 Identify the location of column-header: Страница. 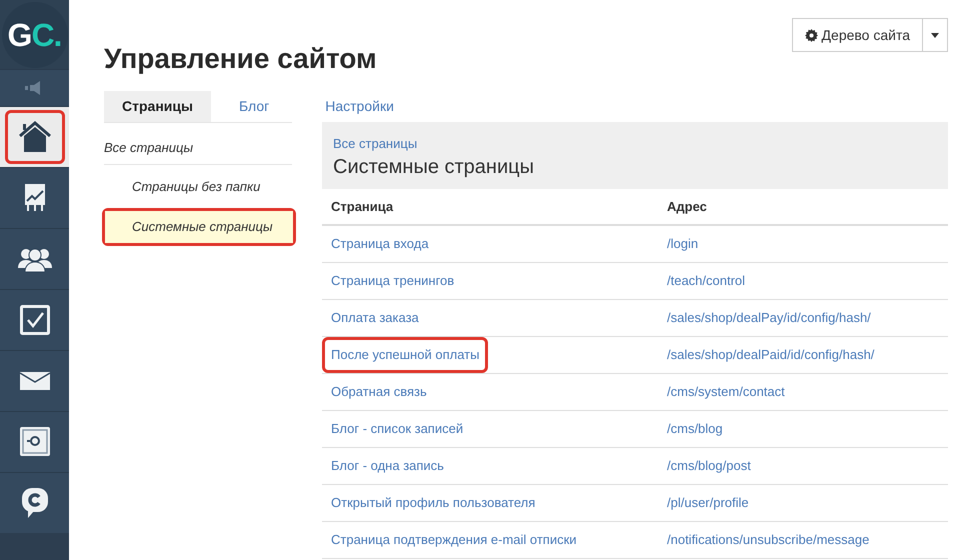
(362, 207).